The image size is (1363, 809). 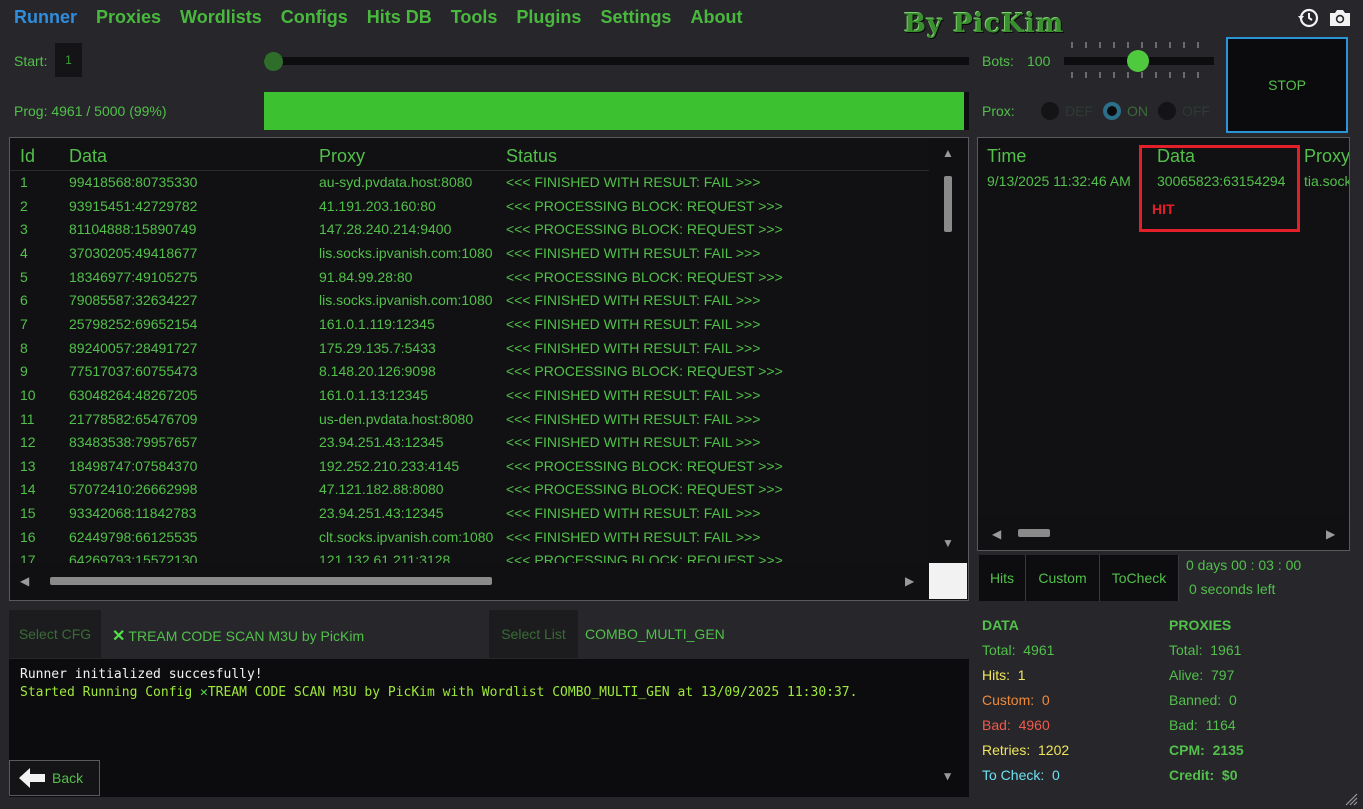 I want to click on nav-item-settings: Settings, so click(x=635, y=18).